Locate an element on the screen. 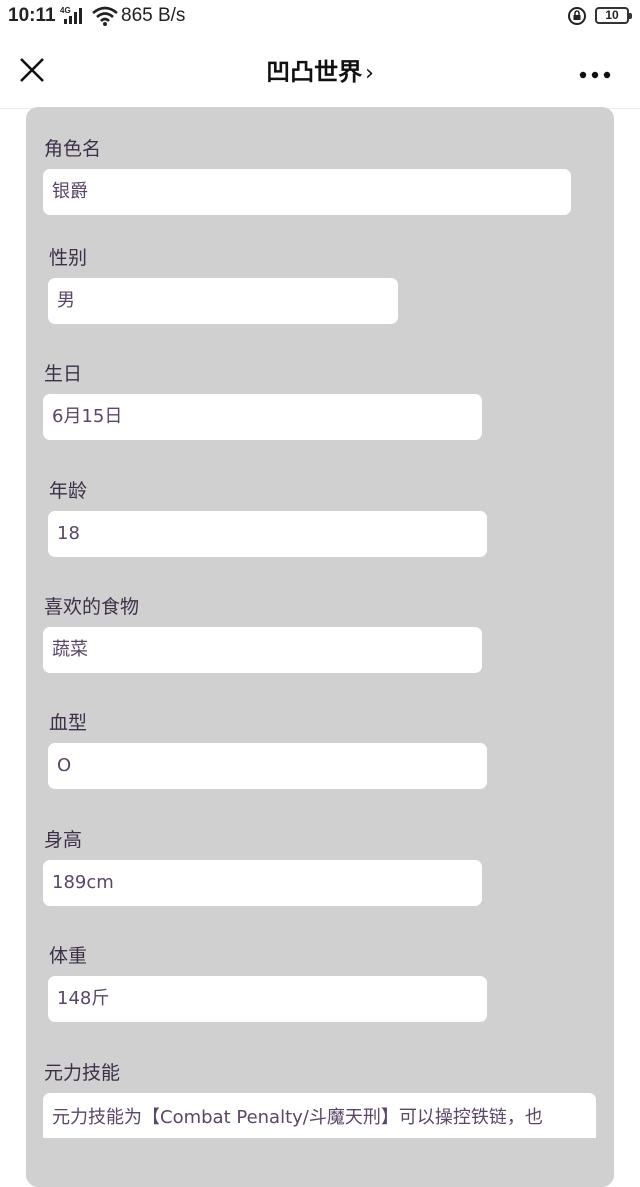 The height and width of the screenshot is (1187, 640). input-birthday: 6月15日 is located at coordinates (262, 417).